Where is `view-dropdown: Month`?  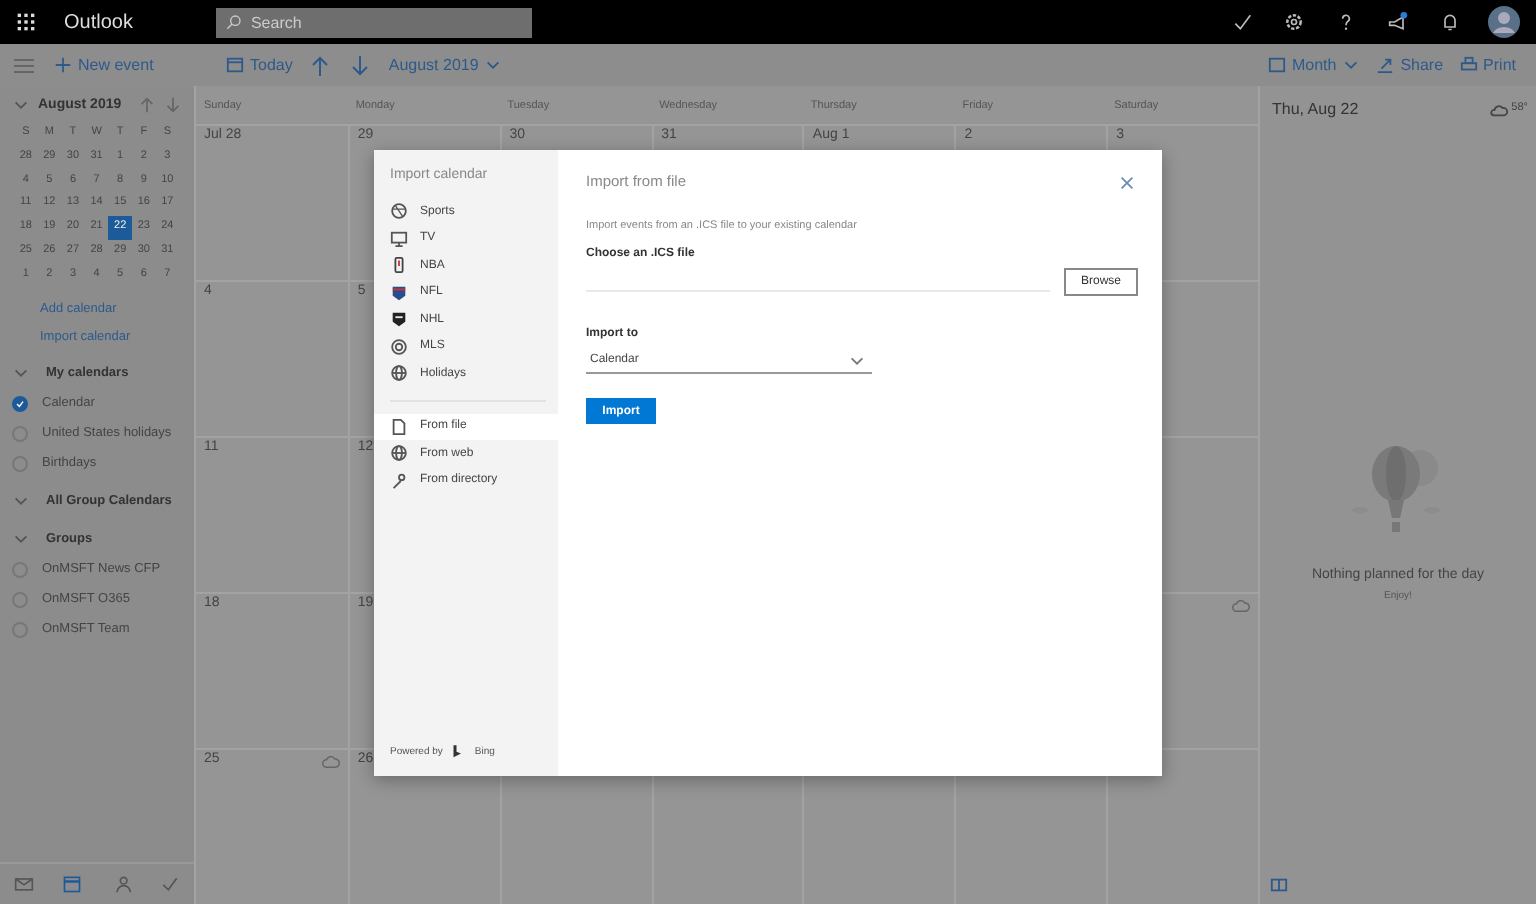 view-dropdown: Month is located at coordinates (1314, 65).